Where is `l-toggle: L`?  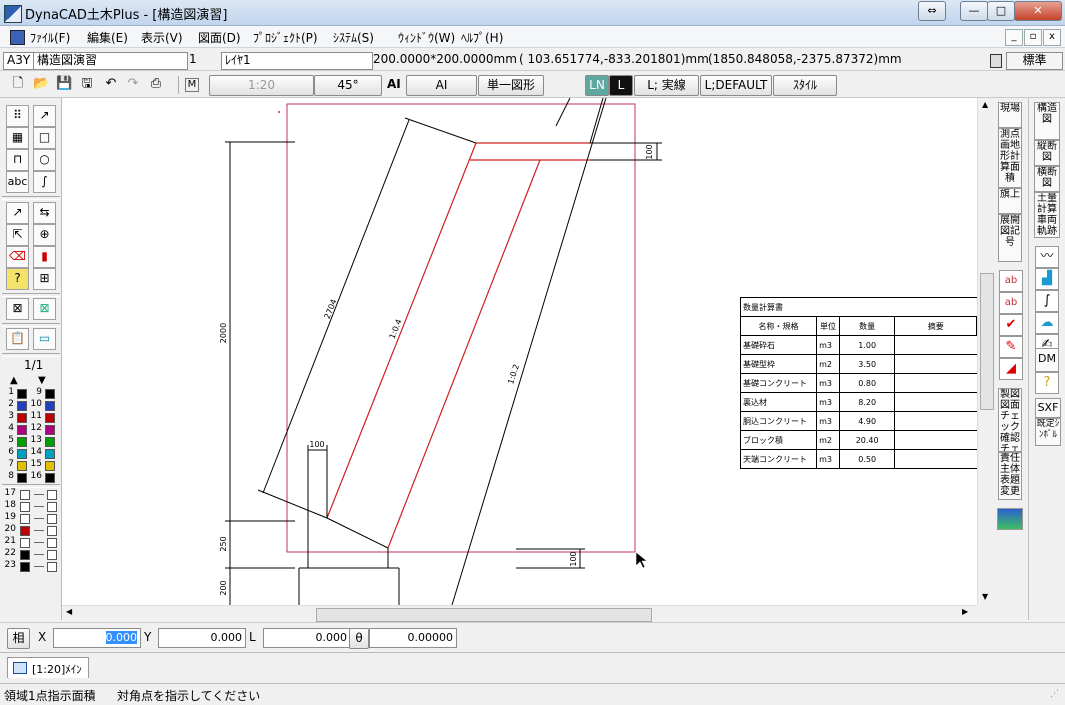
l-toggle: L is located at coordinates (621, 85).